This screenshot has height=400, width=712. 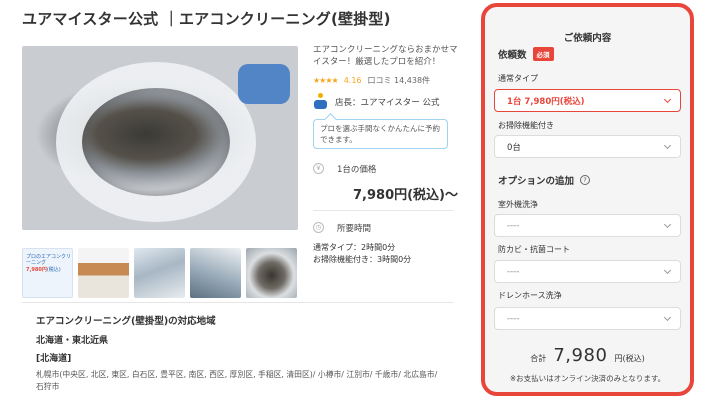 I want to click on thumbnail-gallery: プロのエアコンクリーニング 7,980円(税込), so click(x=160, y=273).